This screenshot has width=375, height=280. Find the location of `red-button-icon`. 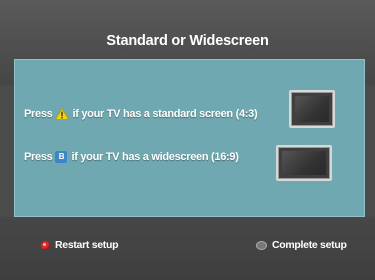

red-button-icon is located at coordinates (45, 245).